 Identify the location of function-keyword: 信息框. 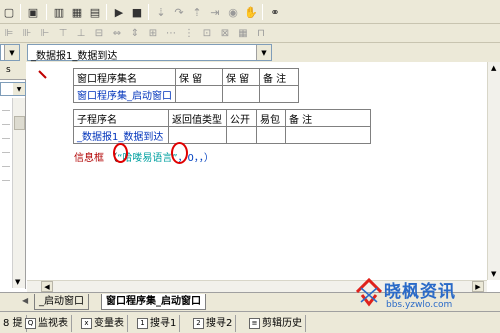
(89, 158).